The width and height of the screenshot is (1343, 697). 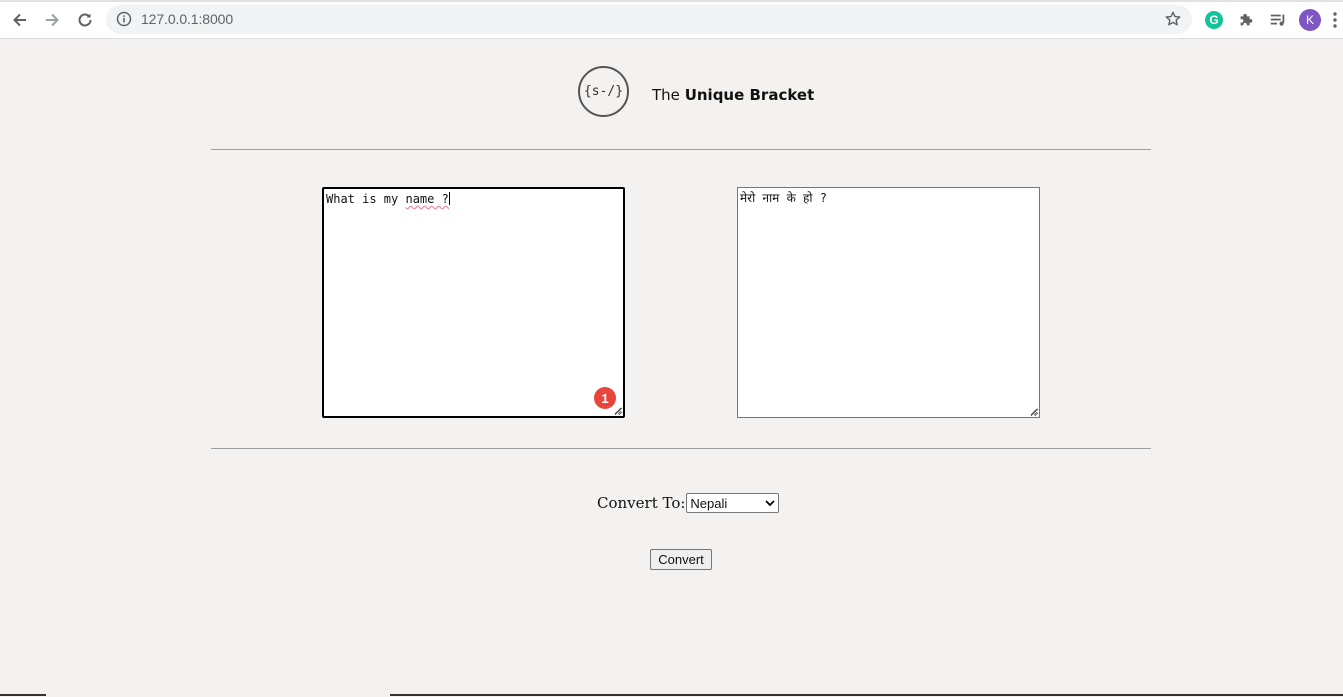 I want to click on source-text: What is my name ?, so click(x=387, y=199).